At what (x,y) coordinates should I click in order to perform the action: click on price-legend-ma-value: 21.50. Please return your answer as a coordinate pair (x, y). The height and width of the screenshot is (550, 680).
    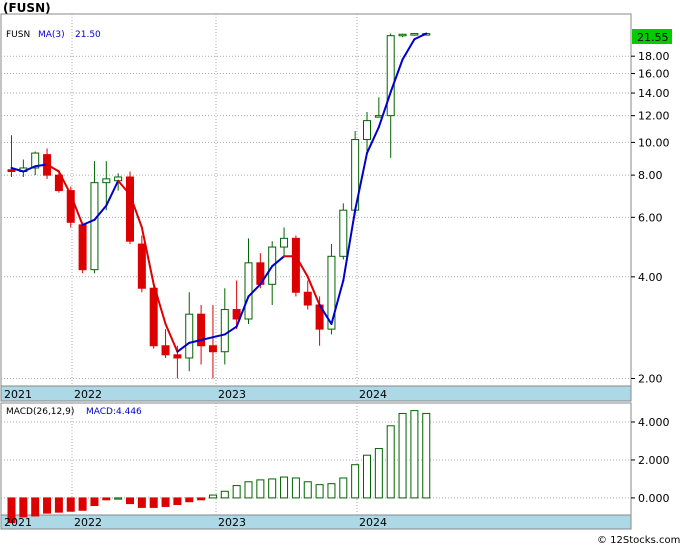
    Looking at the image, I should click on (88, 35).